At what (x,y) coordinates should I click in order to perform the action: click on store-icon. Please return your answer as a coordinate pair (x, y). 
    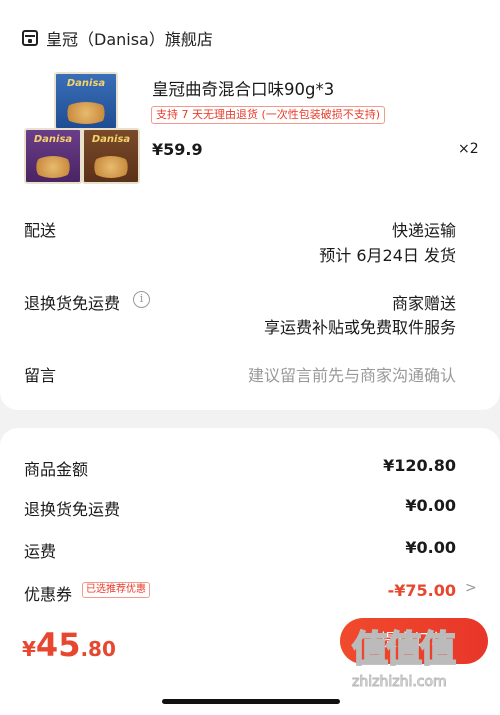
    Looking at the image, I should click on (30, 38).